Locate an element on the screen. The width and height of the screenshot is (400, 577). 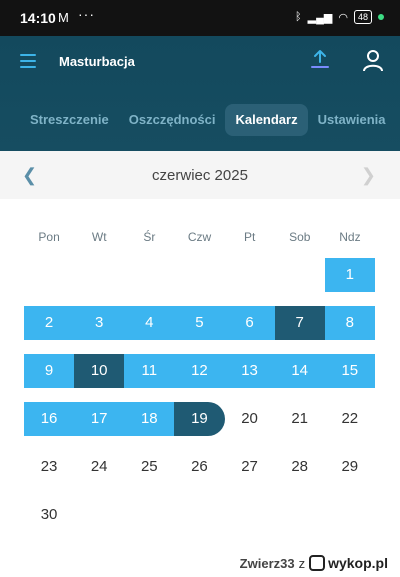
calendar-week-row: 2345678 is located at coordinates (199, 323).